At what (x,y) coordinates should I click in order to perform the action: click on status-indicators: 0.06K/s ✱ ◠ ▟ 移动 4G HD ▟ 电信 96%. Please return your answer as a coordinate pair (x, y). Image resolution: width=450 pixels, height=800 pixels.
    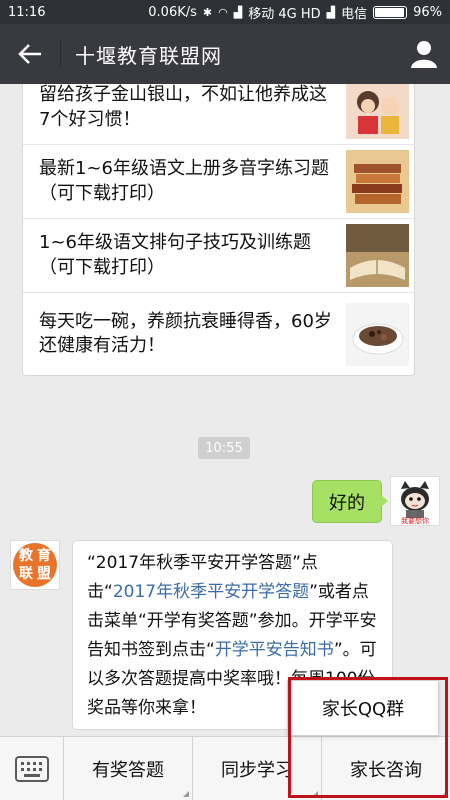
    Looking at the image, I should click on (295, 12).